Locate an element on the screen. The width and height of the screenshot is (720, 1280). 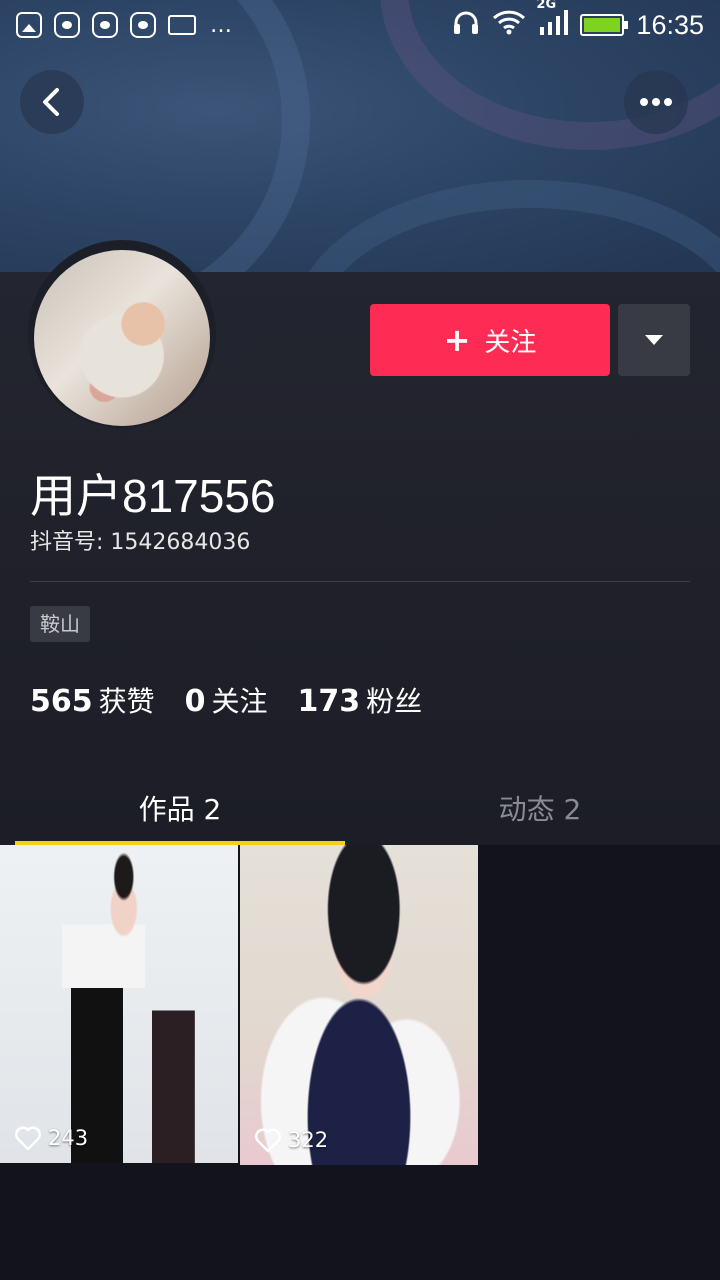
network-type-label: 2G is located at coordinates (546, 6).